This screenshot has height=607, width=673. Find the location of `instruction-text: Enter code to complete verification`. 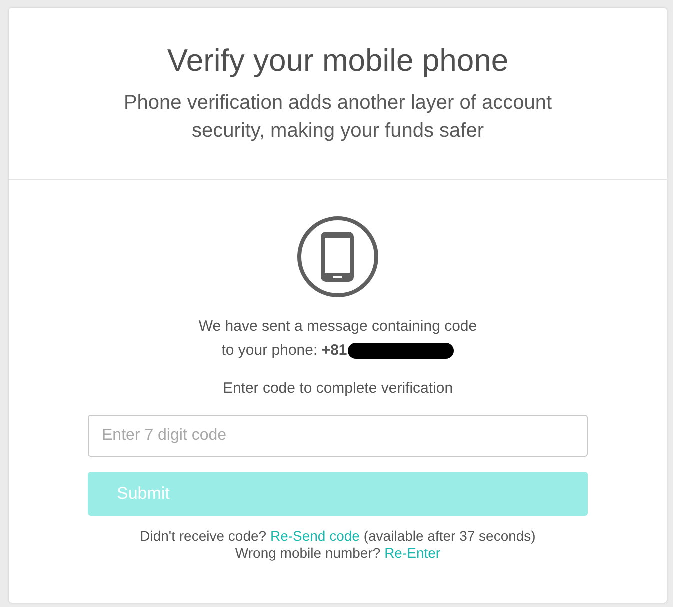

instruction-text: Enter code to complete verification is located at coordinates (338, 388).